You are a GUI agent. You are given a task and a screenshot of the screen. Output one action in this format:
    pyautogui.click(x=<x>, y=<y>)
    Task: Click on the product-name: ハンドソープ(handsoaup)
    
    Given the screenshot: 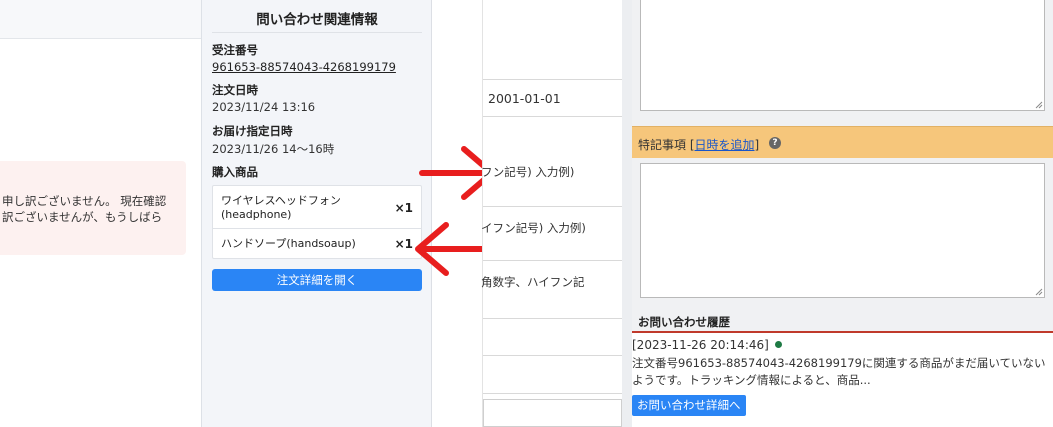 What is the action you would take?
    pyautogui.click(x=288, y=243)
    